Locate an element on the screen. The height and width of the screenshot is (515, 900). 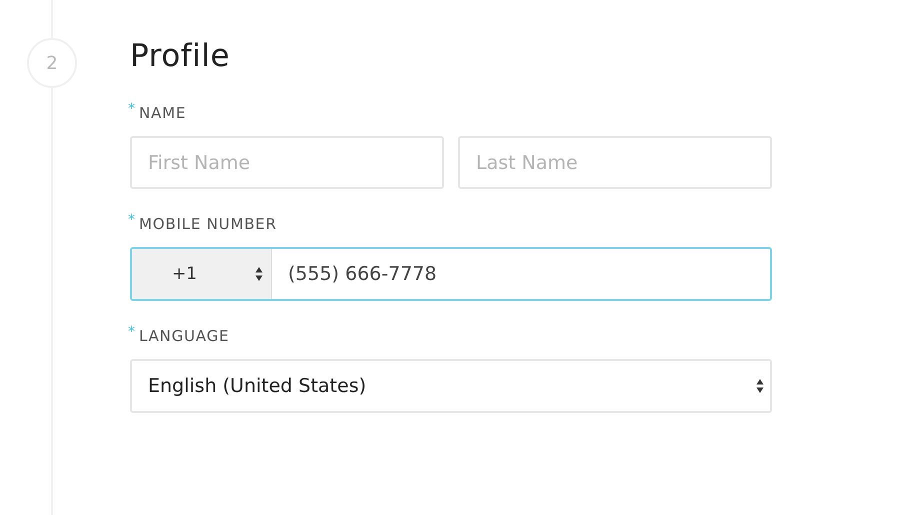
step-number: 2 is located at coordinates (52, 63).